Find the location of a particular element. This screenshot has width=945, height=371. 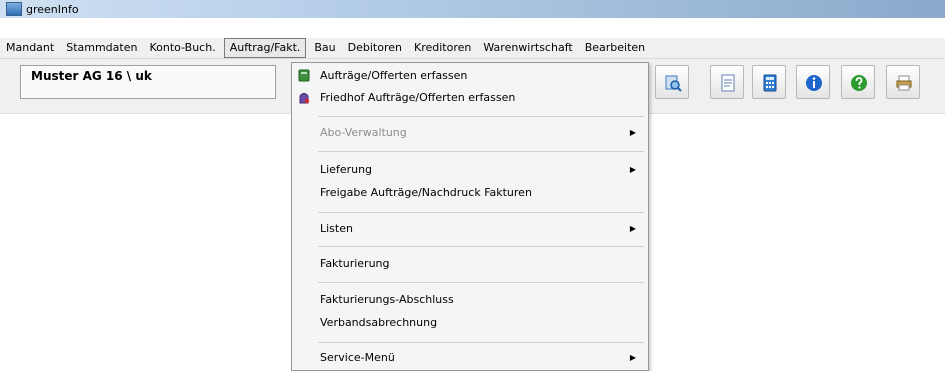

menu-kreditoren: Kreditoren is located at coordinates (442, 48).